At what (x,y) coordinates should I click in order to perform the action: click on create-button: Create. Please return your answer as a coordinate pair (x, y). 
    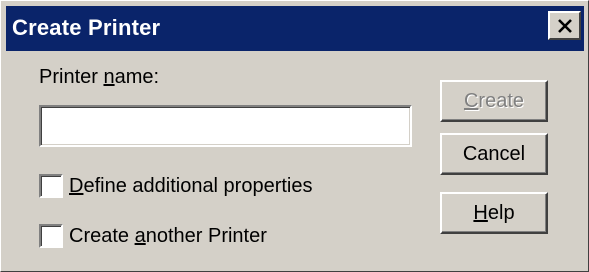
    Looking at the image, I should click on (494, 101).